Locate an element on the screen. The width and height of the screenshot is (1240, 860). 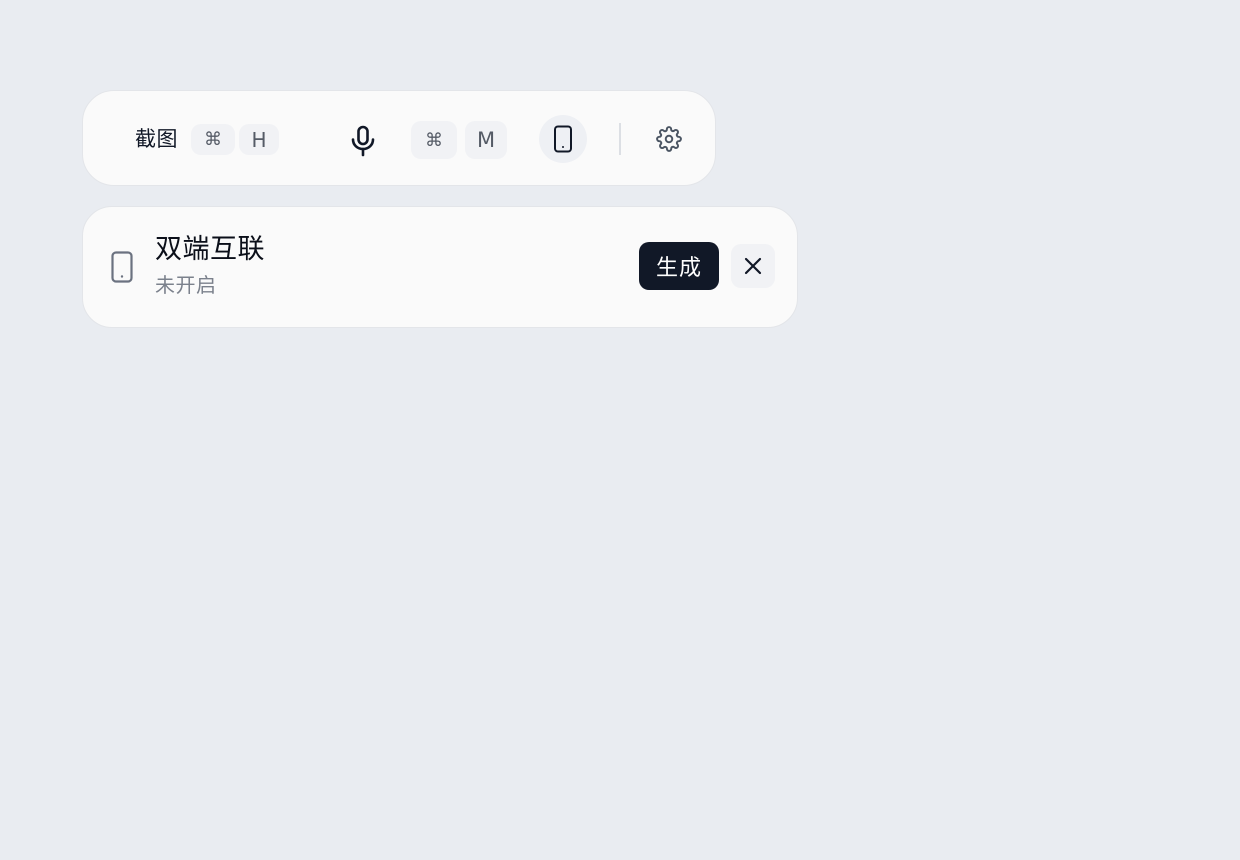
settings-button is located at coordinates (669, 139).